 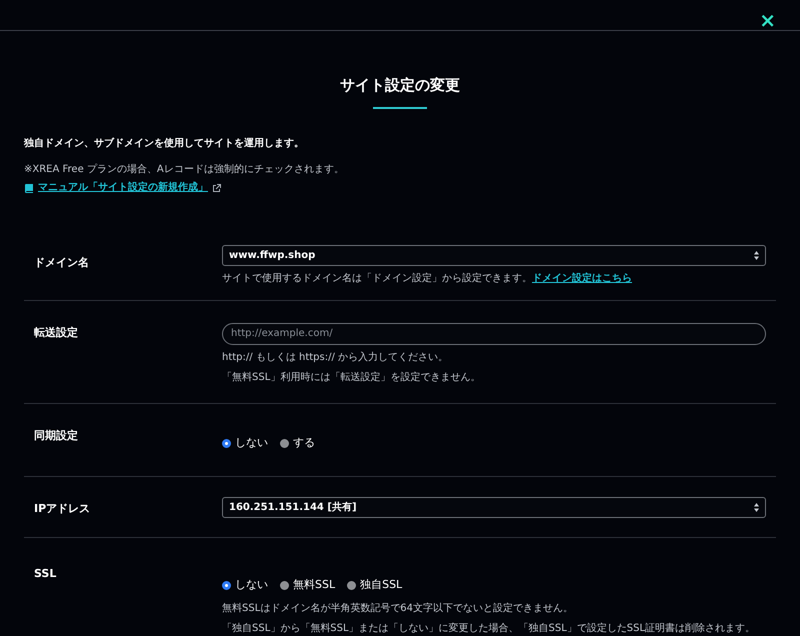 I want to click on external-link-icon, so click(x=216, y=188).